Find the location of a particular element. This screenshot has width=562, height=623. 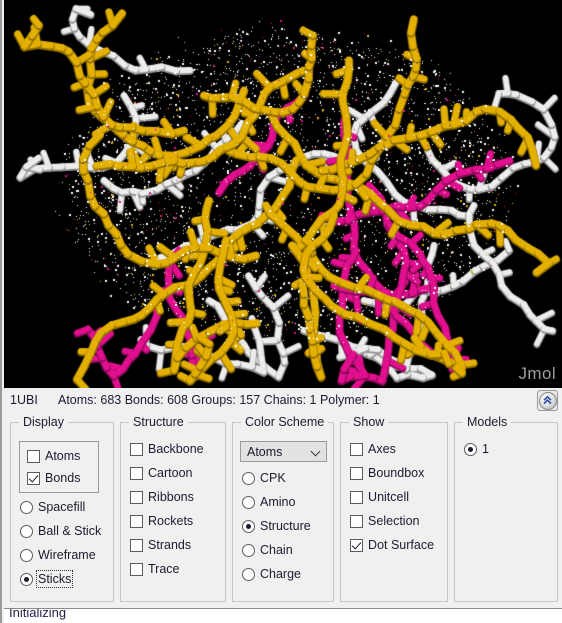

checkbox-ribbons: Ribbons is located at coordinates (173, 497).